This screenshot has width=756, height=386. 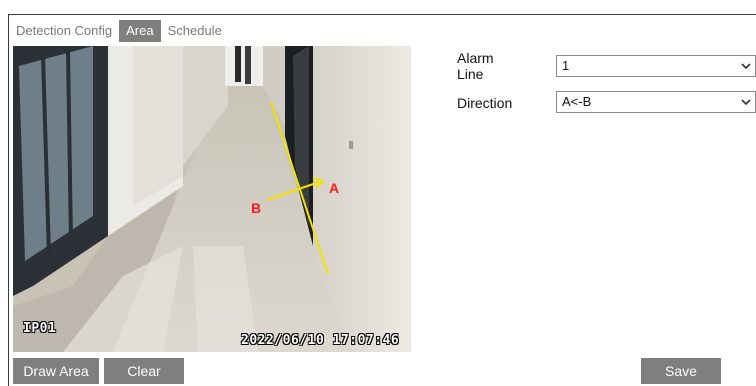 I want to click on tab-bar: Detection Config Area Schedule, so click(x=119, y=32).